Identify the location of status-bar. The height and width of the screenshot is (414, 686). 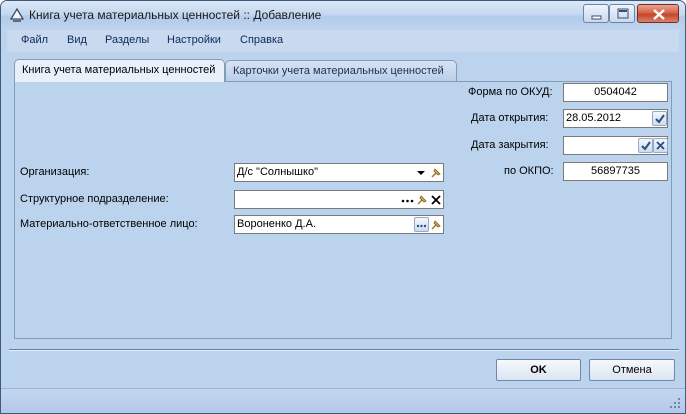
(343, 400).